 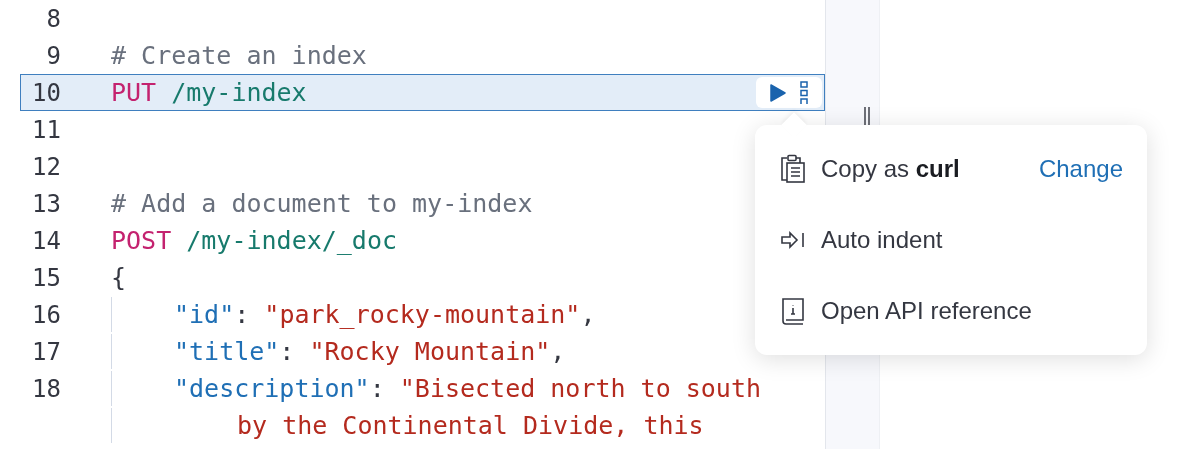 I want to click on code-line: "description": "Bisected north to south, so click(x=467, y=388).